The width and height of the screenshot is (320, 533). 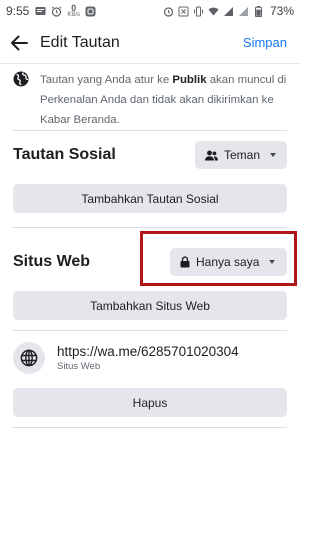 I want to click on message-icon, so click(x=40, y=11).